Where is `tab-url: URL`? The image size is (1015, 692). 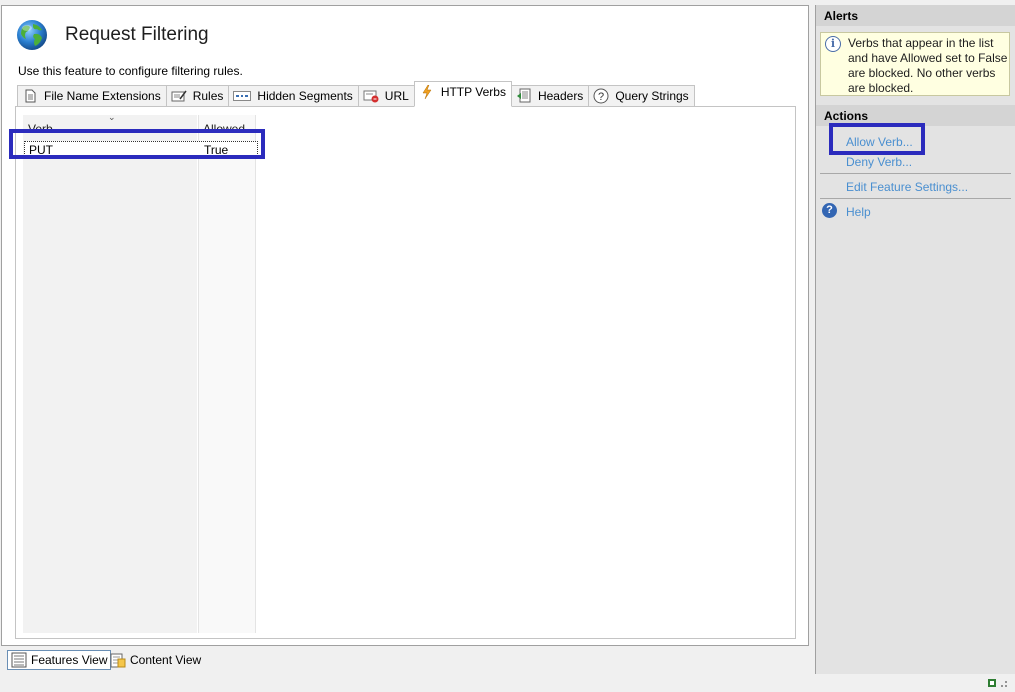
tab-url: URL is located at coordinates (386, 96).